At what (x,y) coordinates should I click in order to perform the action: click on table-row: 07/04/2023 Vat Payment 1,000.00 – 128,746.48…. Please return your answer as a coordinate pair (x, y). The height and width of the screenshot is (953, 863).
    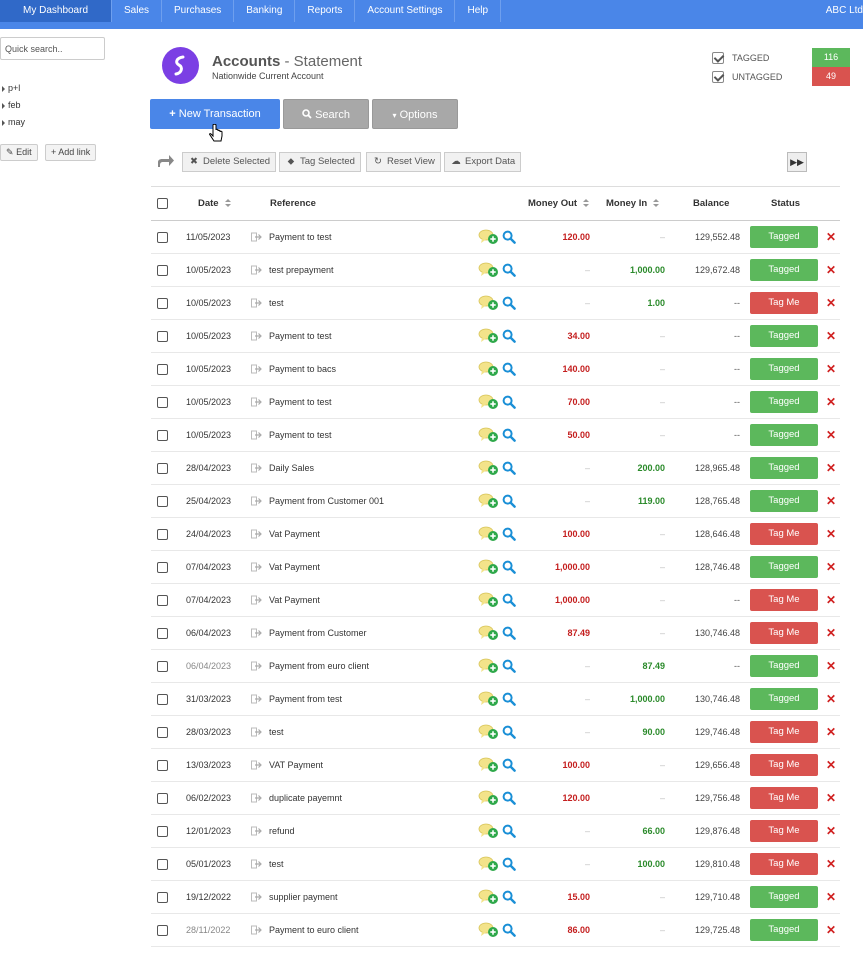
    Looking at the image, I should click on (495, 567).